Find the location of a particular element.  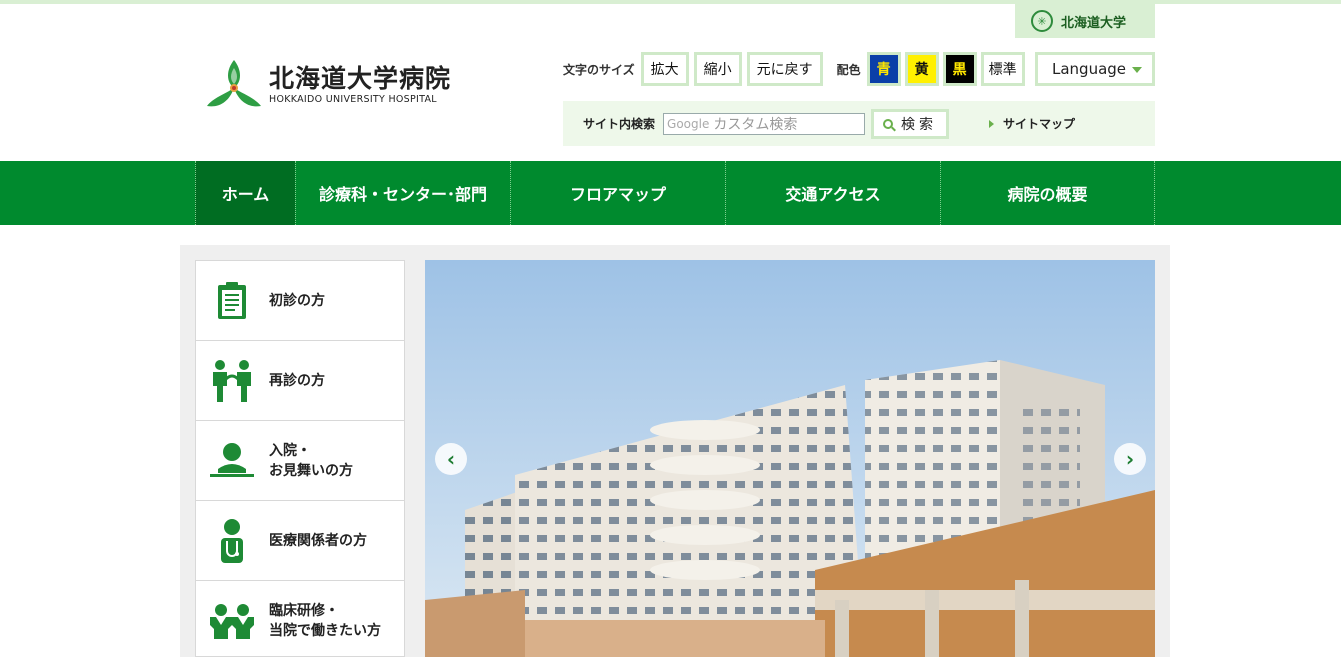

person-bed-icon is located at coordinates (232, 461).